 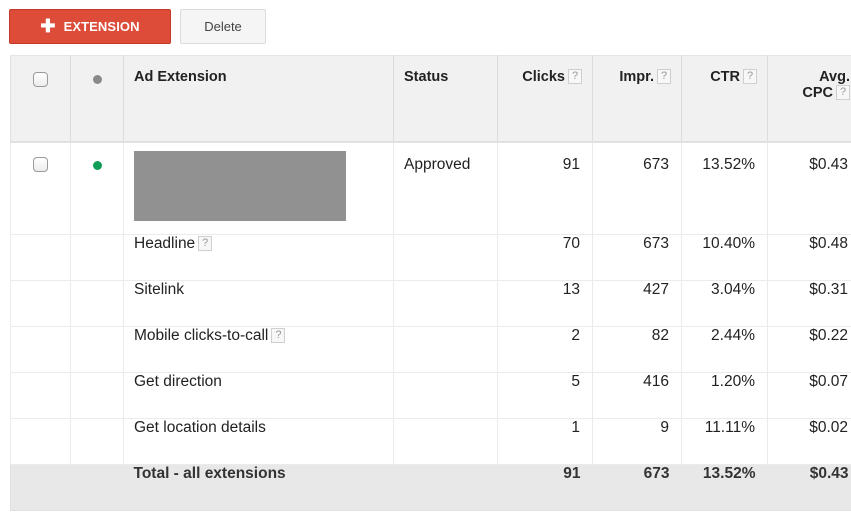 What do you see at coordinates (258, 395) in the screenshot?
I see `extension-type-cell: Get direction` at bounding box center [258, 395].